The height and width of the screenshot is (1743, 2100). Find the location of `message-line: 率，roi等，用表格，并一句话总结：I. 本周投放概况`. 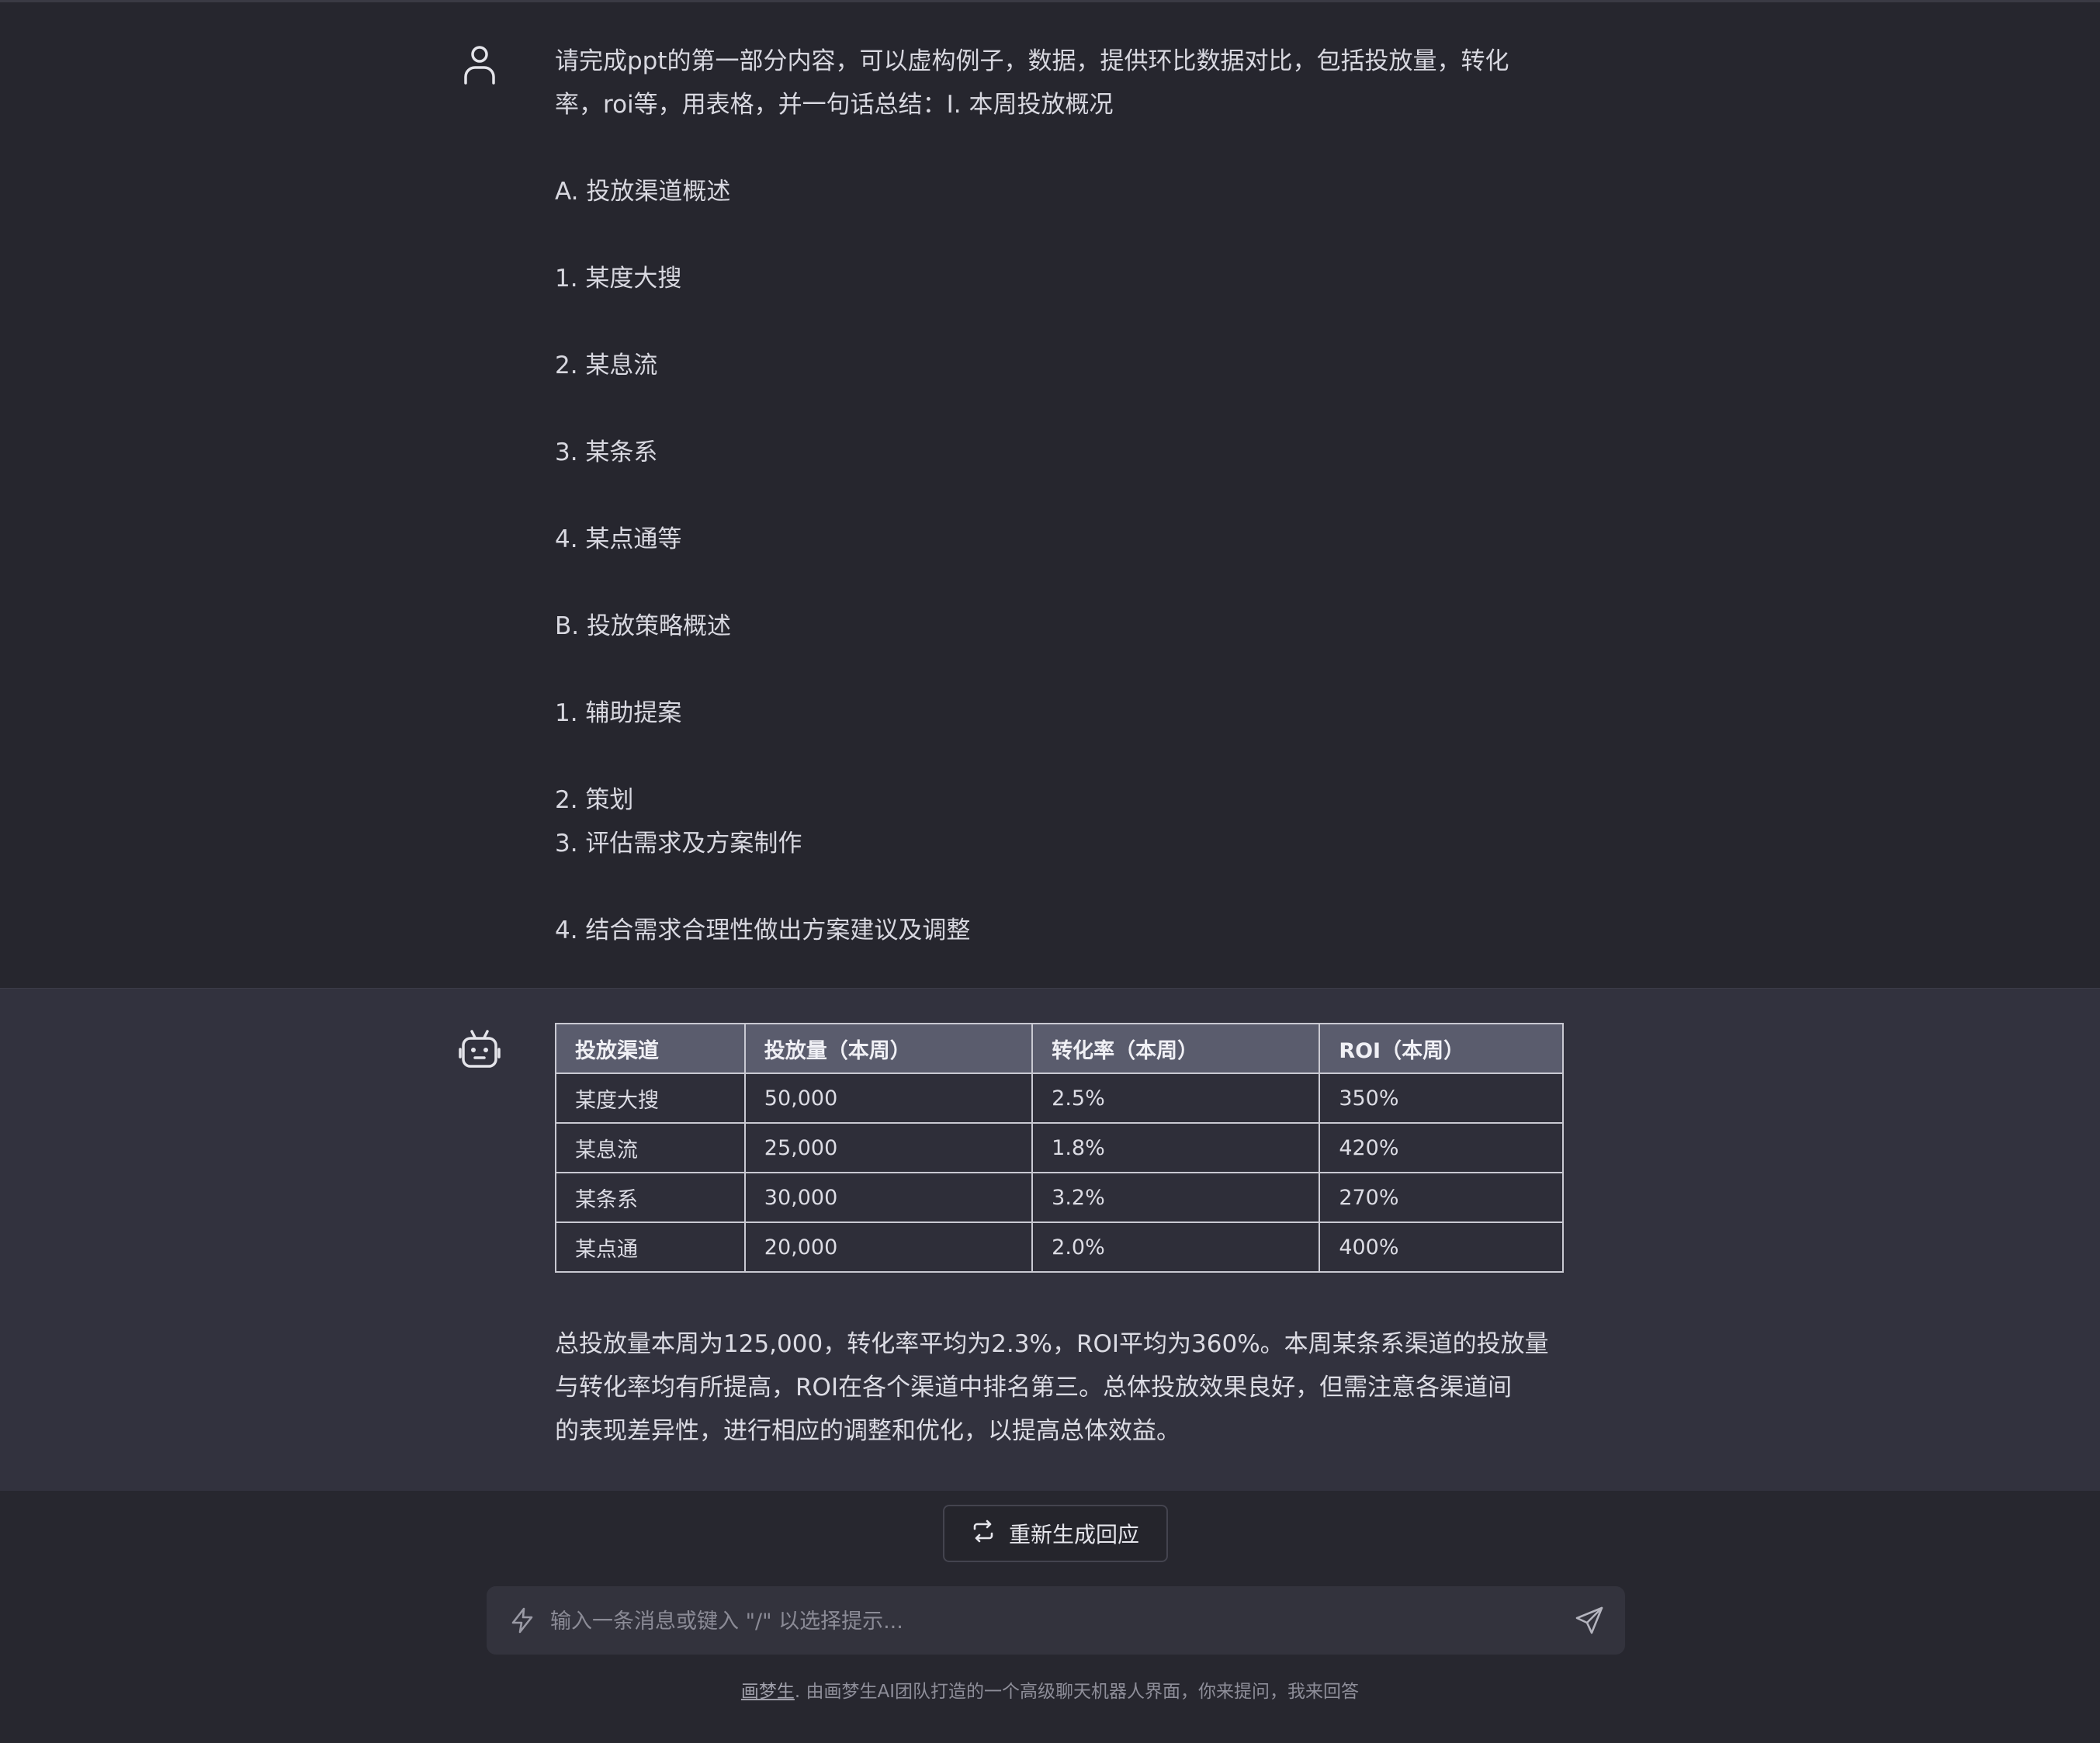

message-line: 率，roi等，用表格，并一句话总结：I. 本周投放概况 is located at coordinates (834, 105).